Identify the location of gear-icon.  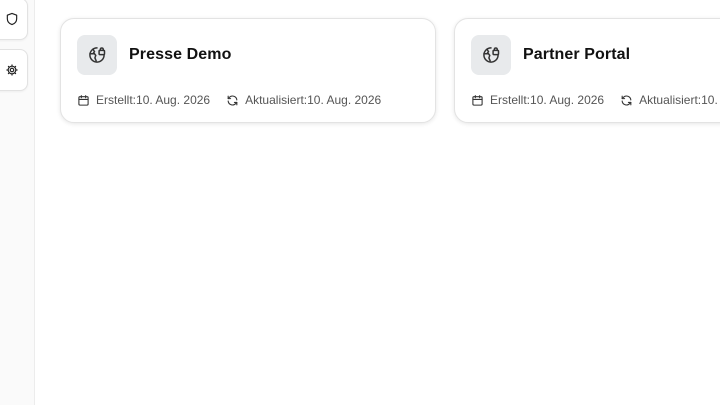
(12, 70).